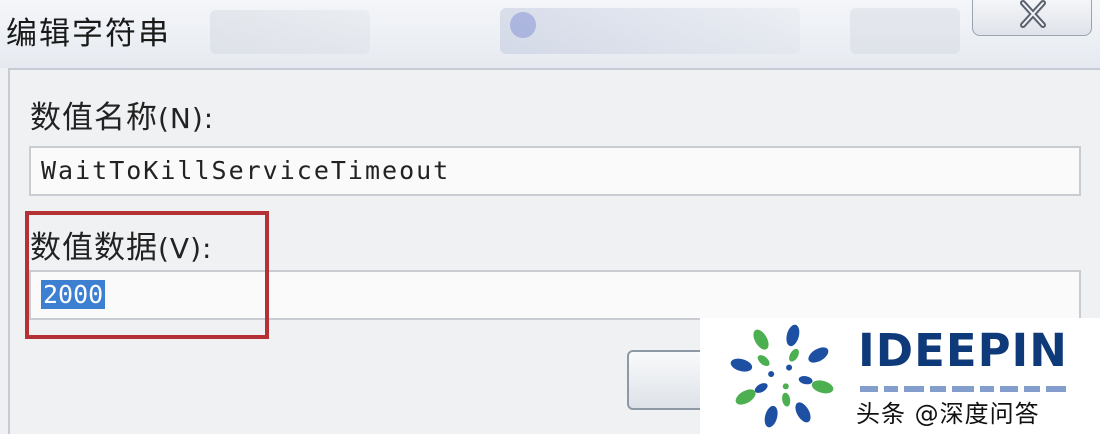 This screenshot has width=1100, height=434. I want to click on close-button, so click(1032, 18).